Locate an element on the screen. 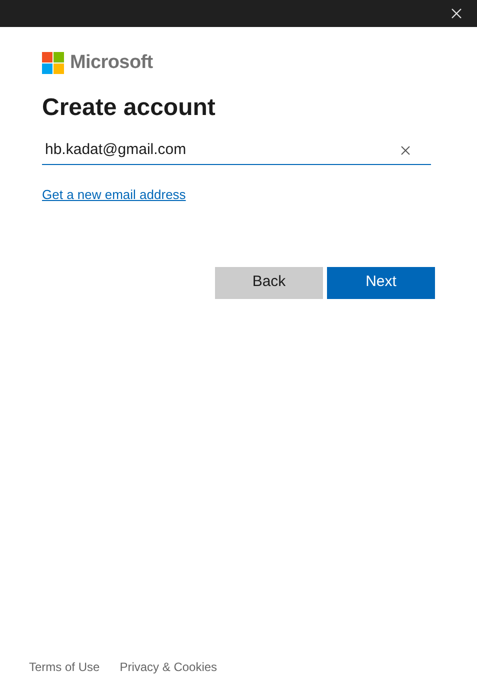 Image resolution: width=477 pixels, height=682 pixels. logo-icon is located at coordinates (53, 63).